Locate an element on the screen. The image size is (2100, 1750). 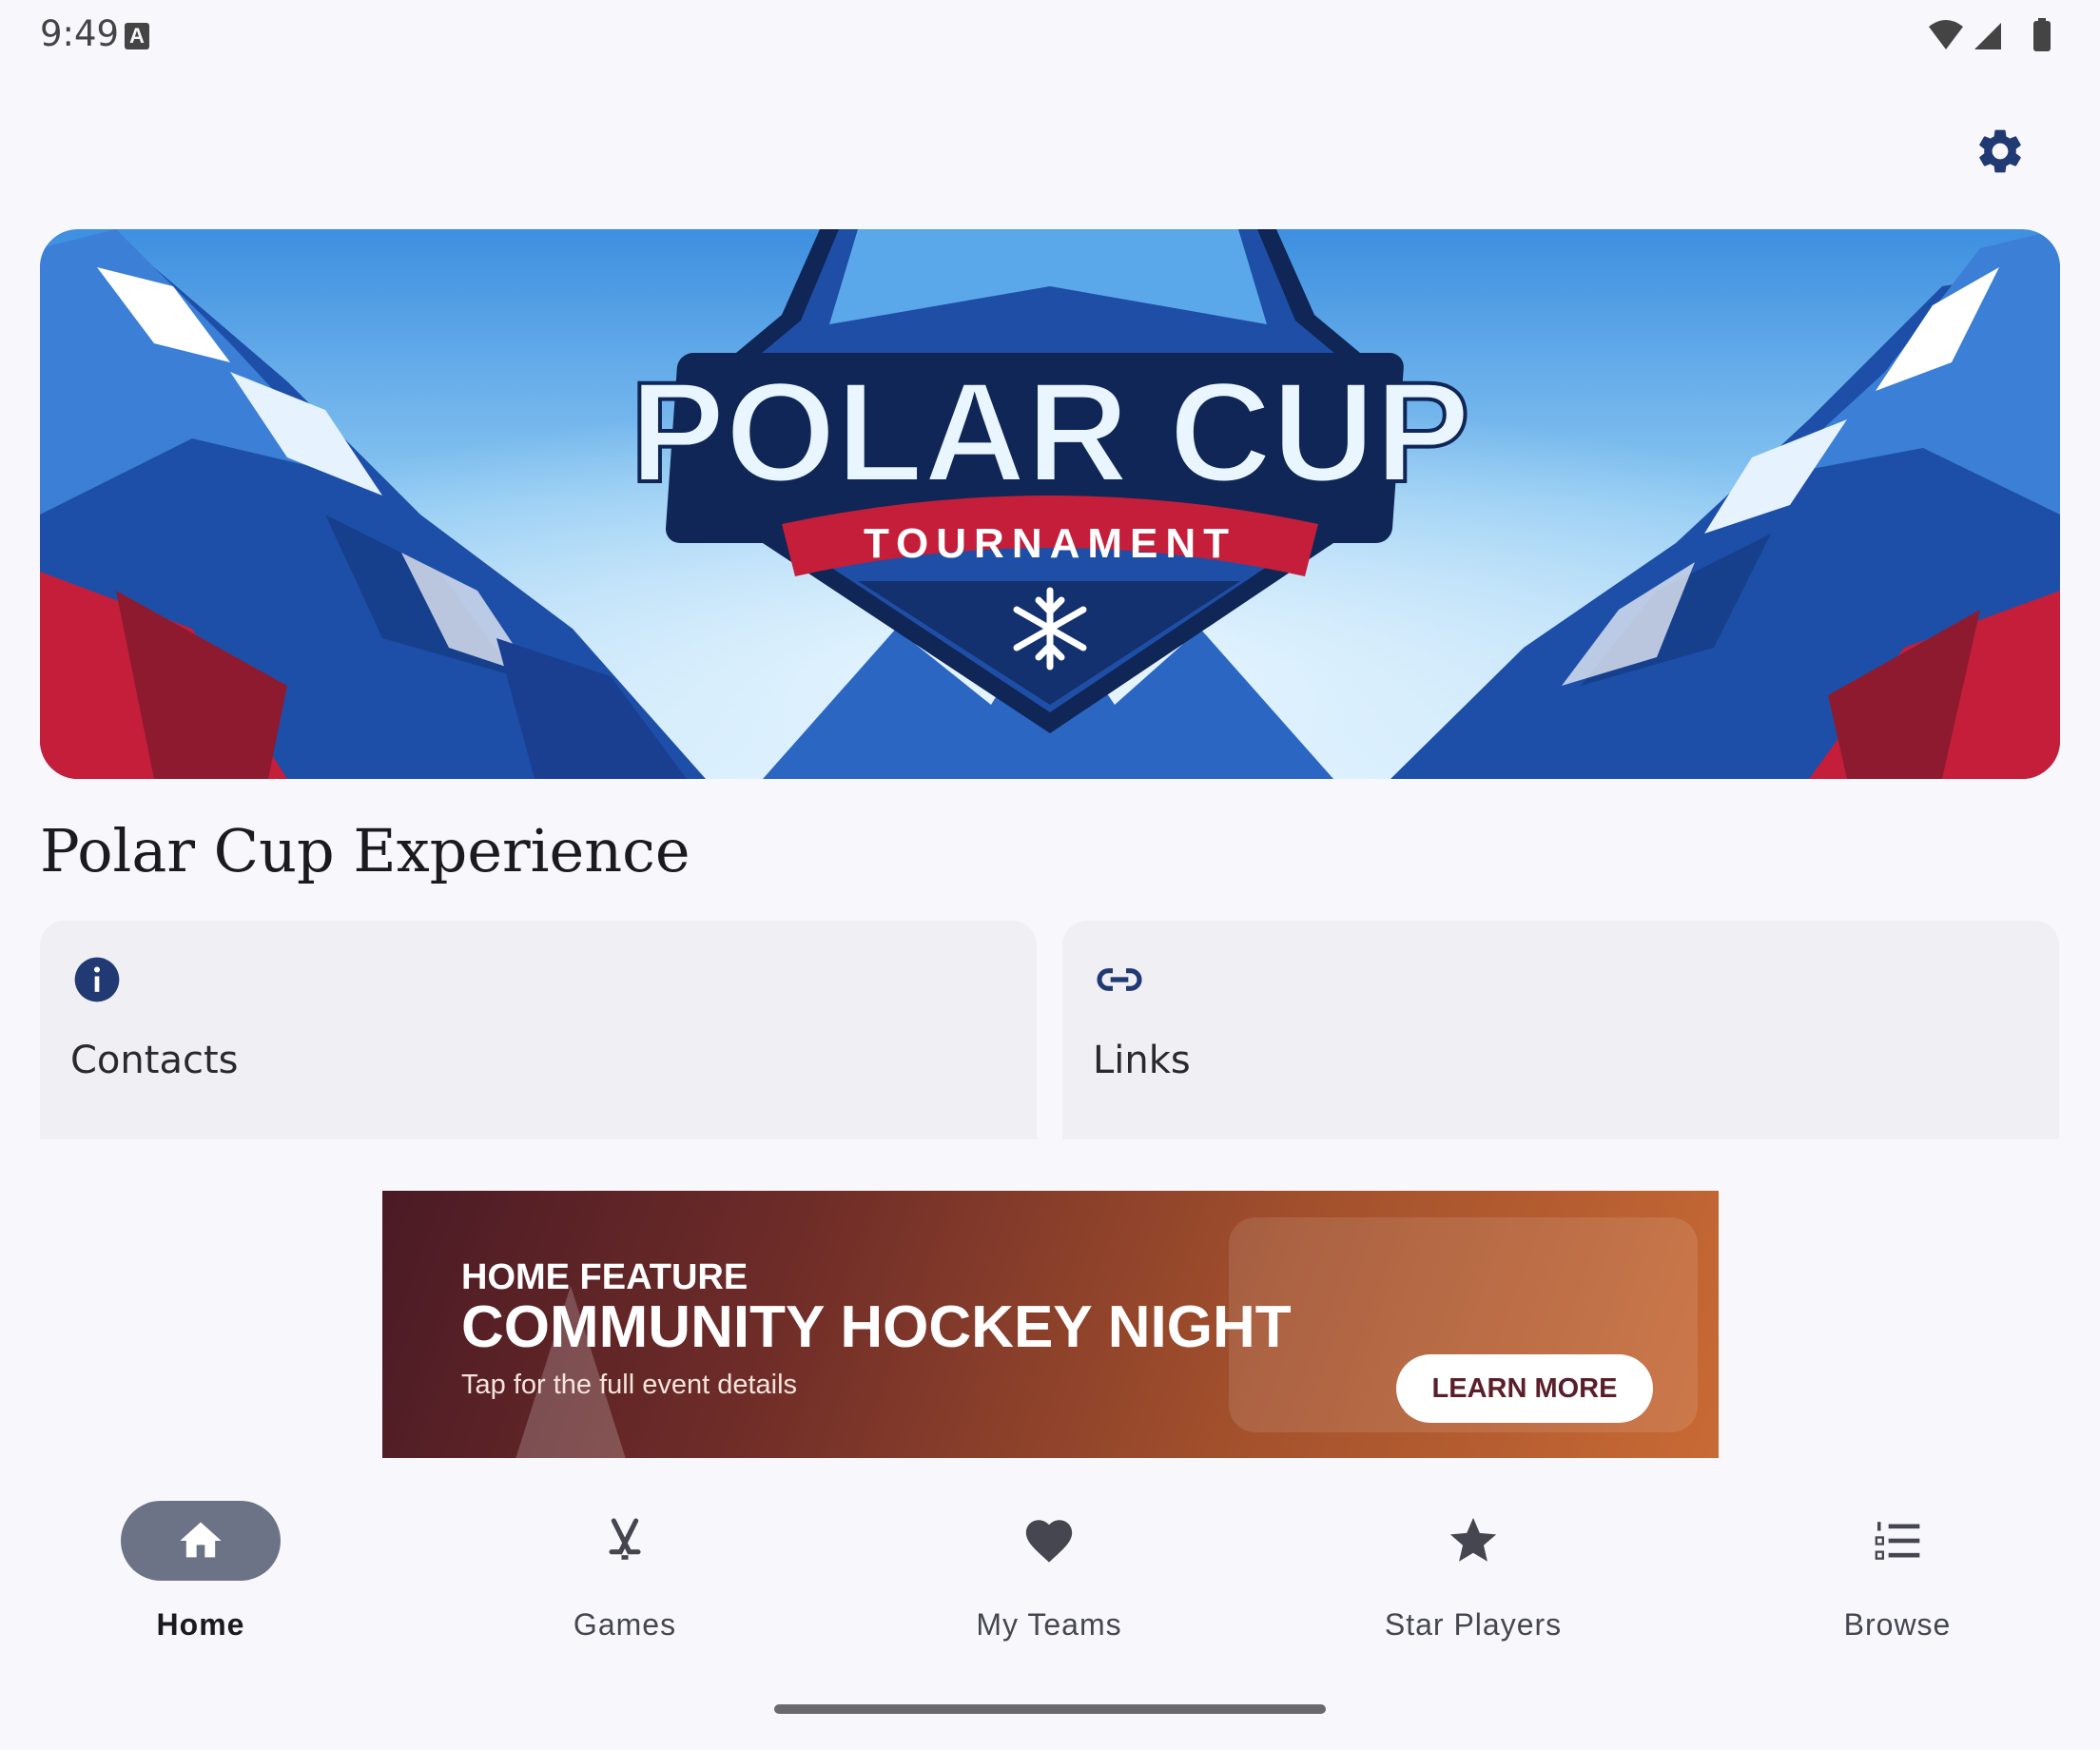
home-icon is located at coordinates (201, 1540).